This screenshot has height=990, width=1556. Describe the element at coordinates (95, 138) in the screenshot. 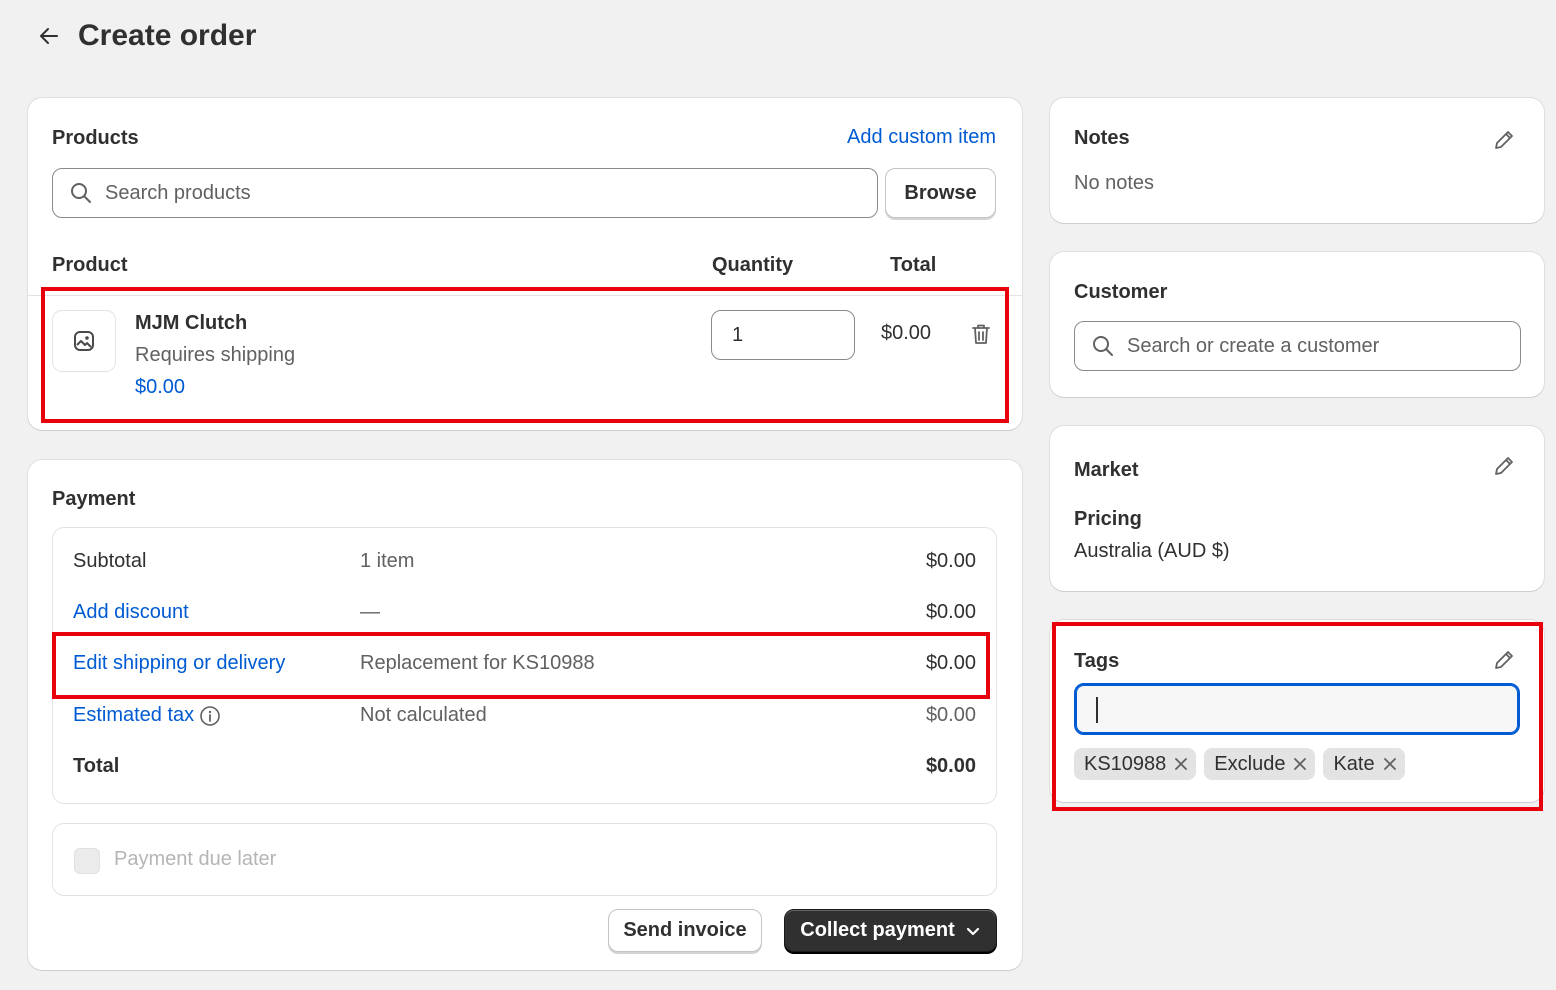

I see `products-title: Products` at that location.